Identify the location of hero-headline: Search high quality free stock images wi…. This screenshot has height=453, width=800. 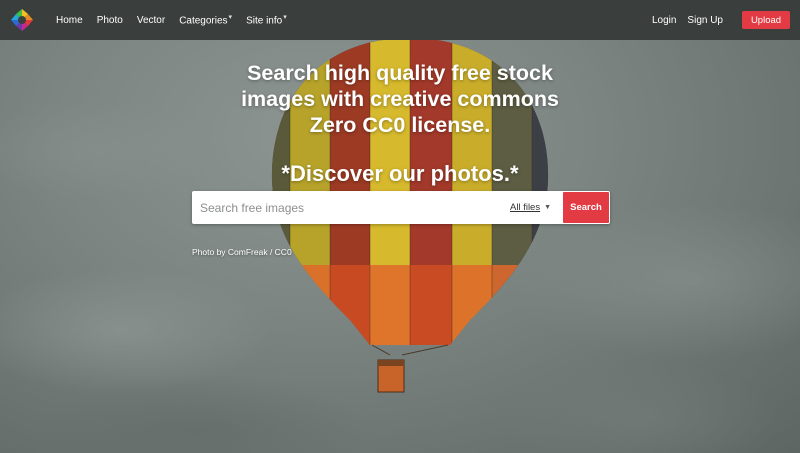
(400, 99).